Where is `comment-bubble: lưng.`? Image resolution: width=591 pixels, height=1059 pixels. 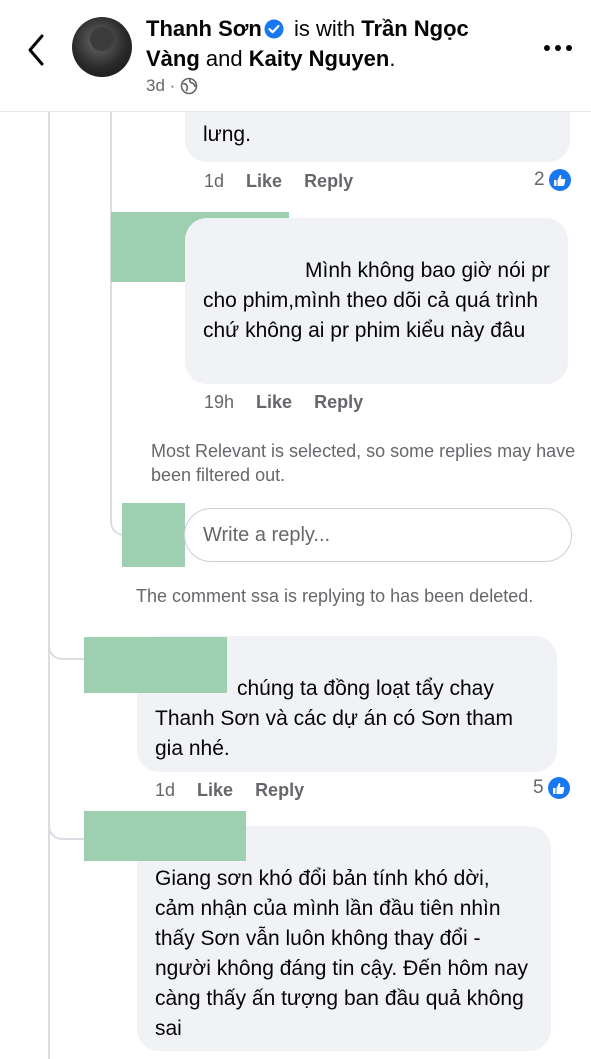 comment-bubble: lưng. is located at coordinates (377, 137).